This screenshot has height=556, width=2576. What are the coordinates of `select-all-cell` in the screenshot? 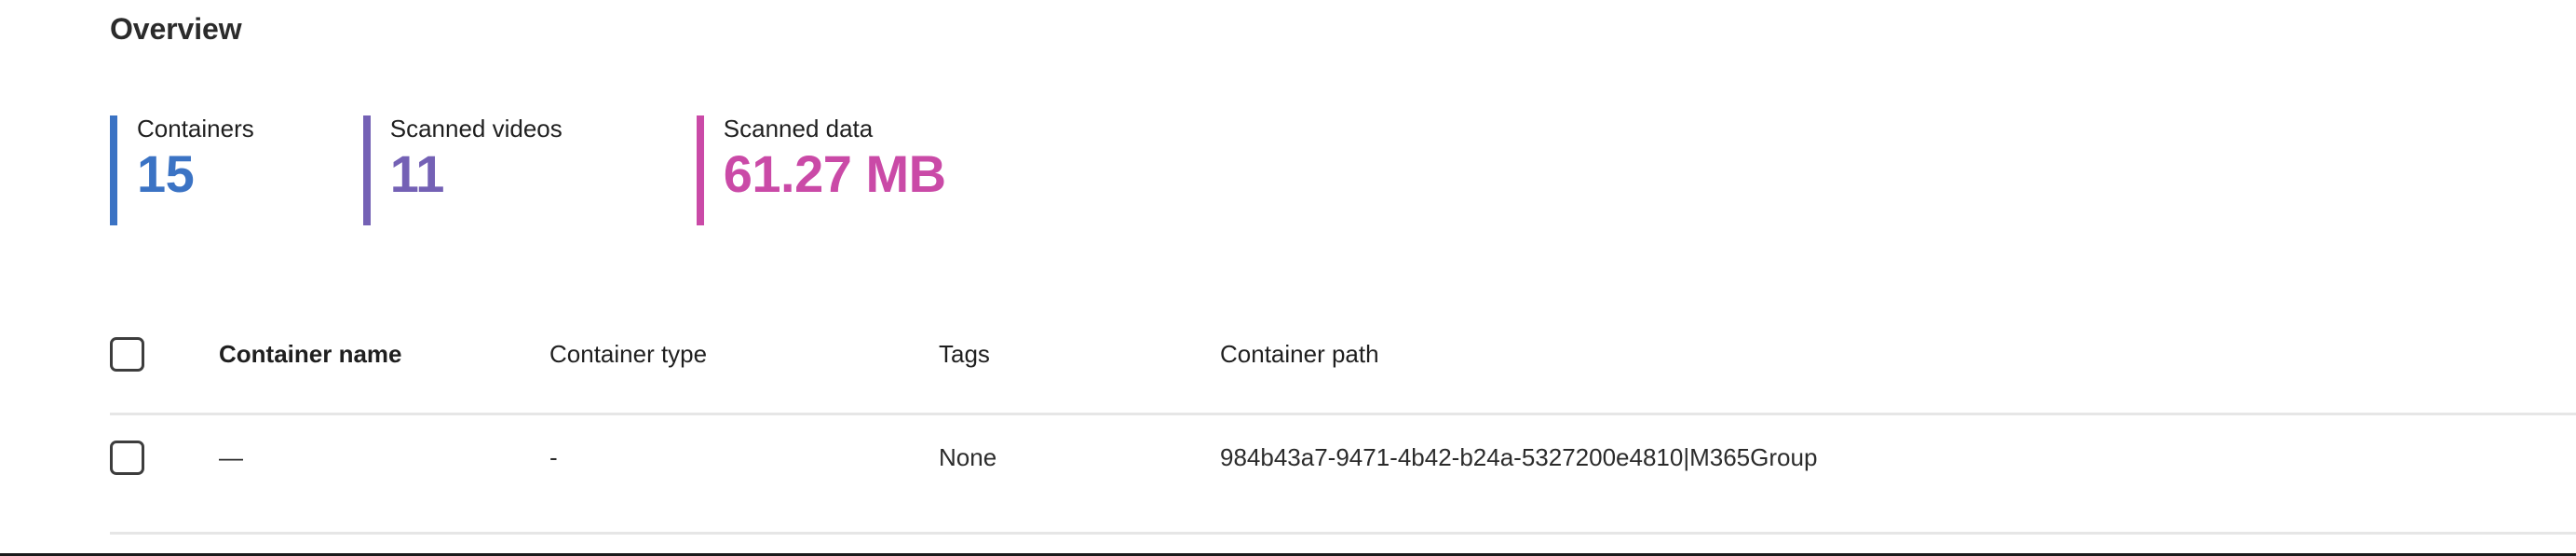 It's located at (164, 354).